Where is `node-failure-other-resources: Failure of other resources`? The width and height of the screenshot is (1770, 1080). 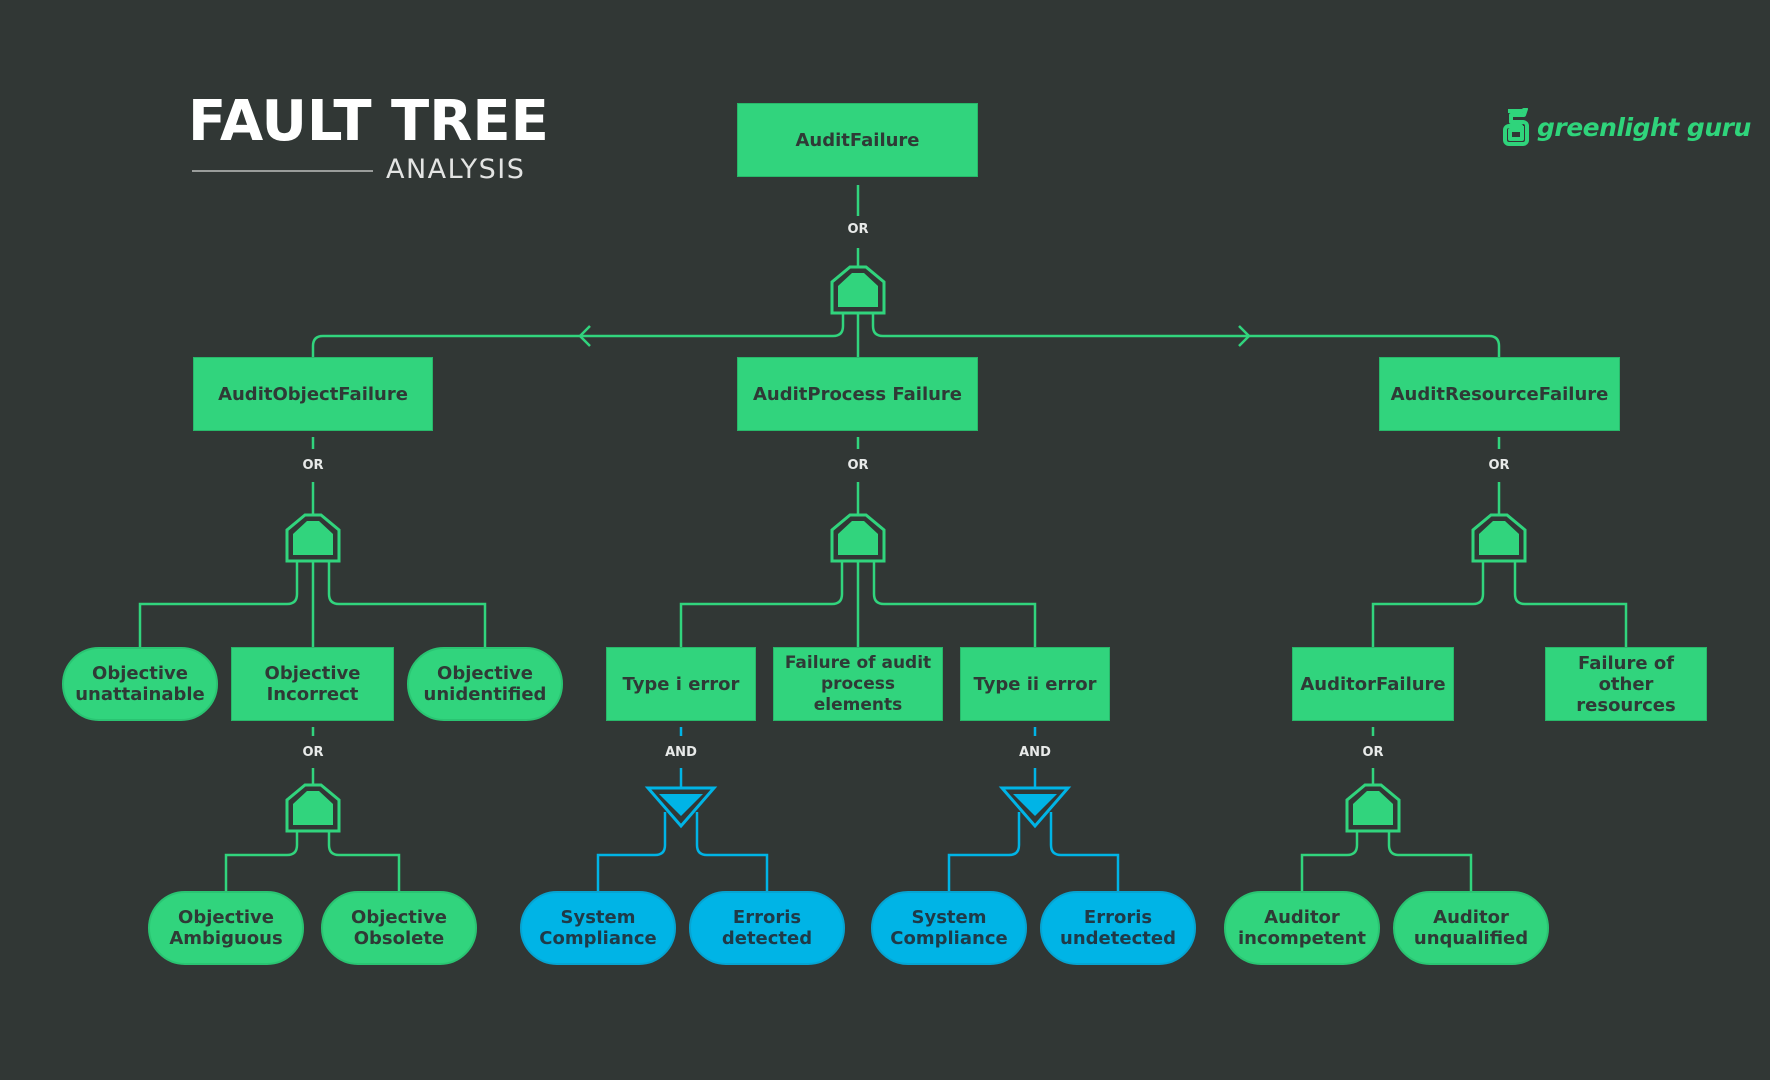 node-failure-other-resources: Failure of other resources is located at coordinates (1626, 684).